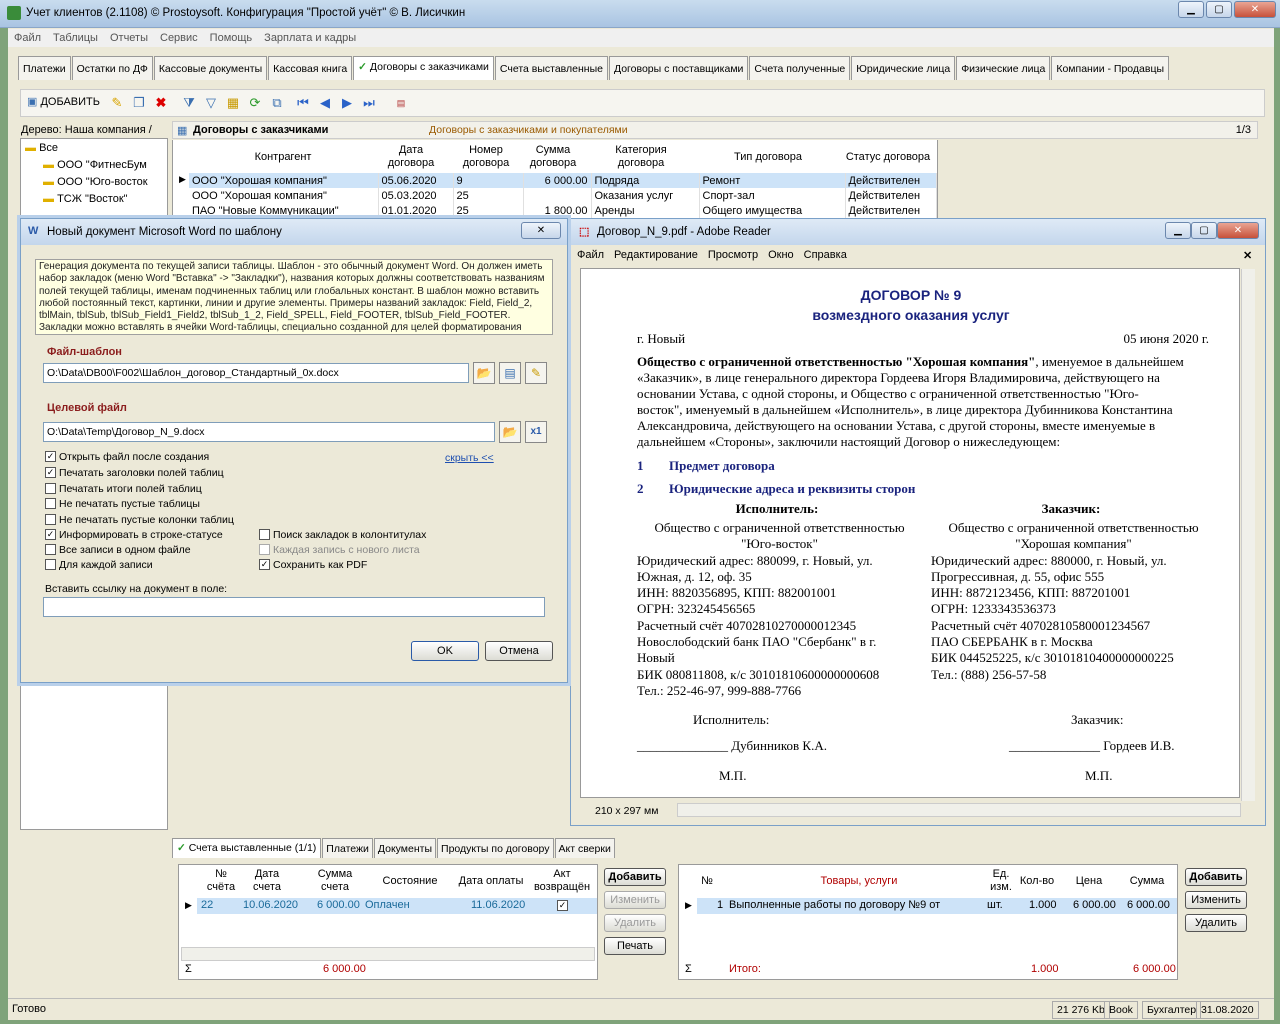  I want to click on tab-payments: Платежи, so click(44, 68).